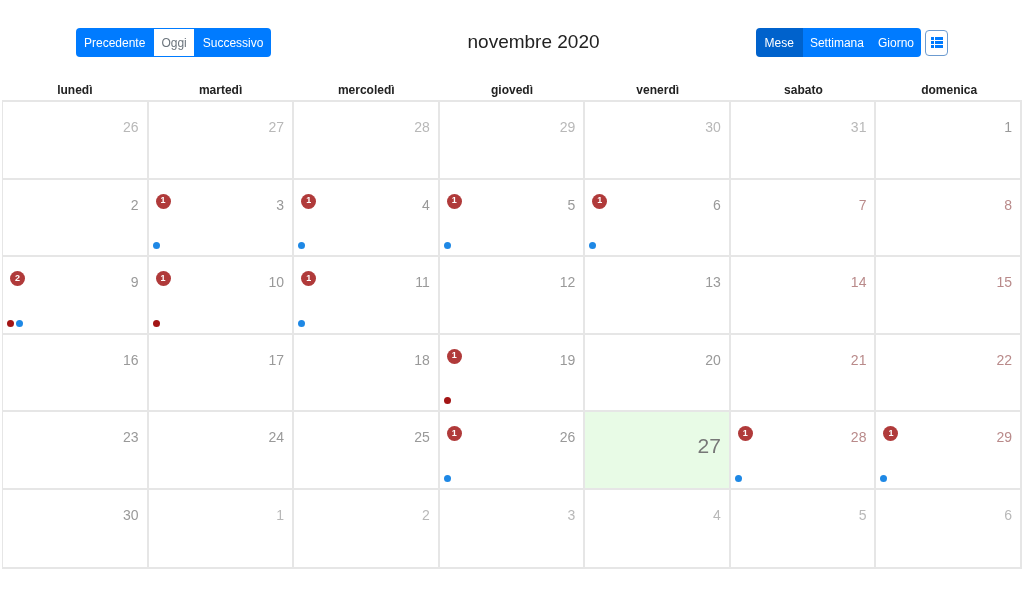 The width and height of the screenshot is (1024, 596). What do you see at coordinates (422, 437) in the screenshot?
I see `day-number: 25` at bounding box center [422, 437].